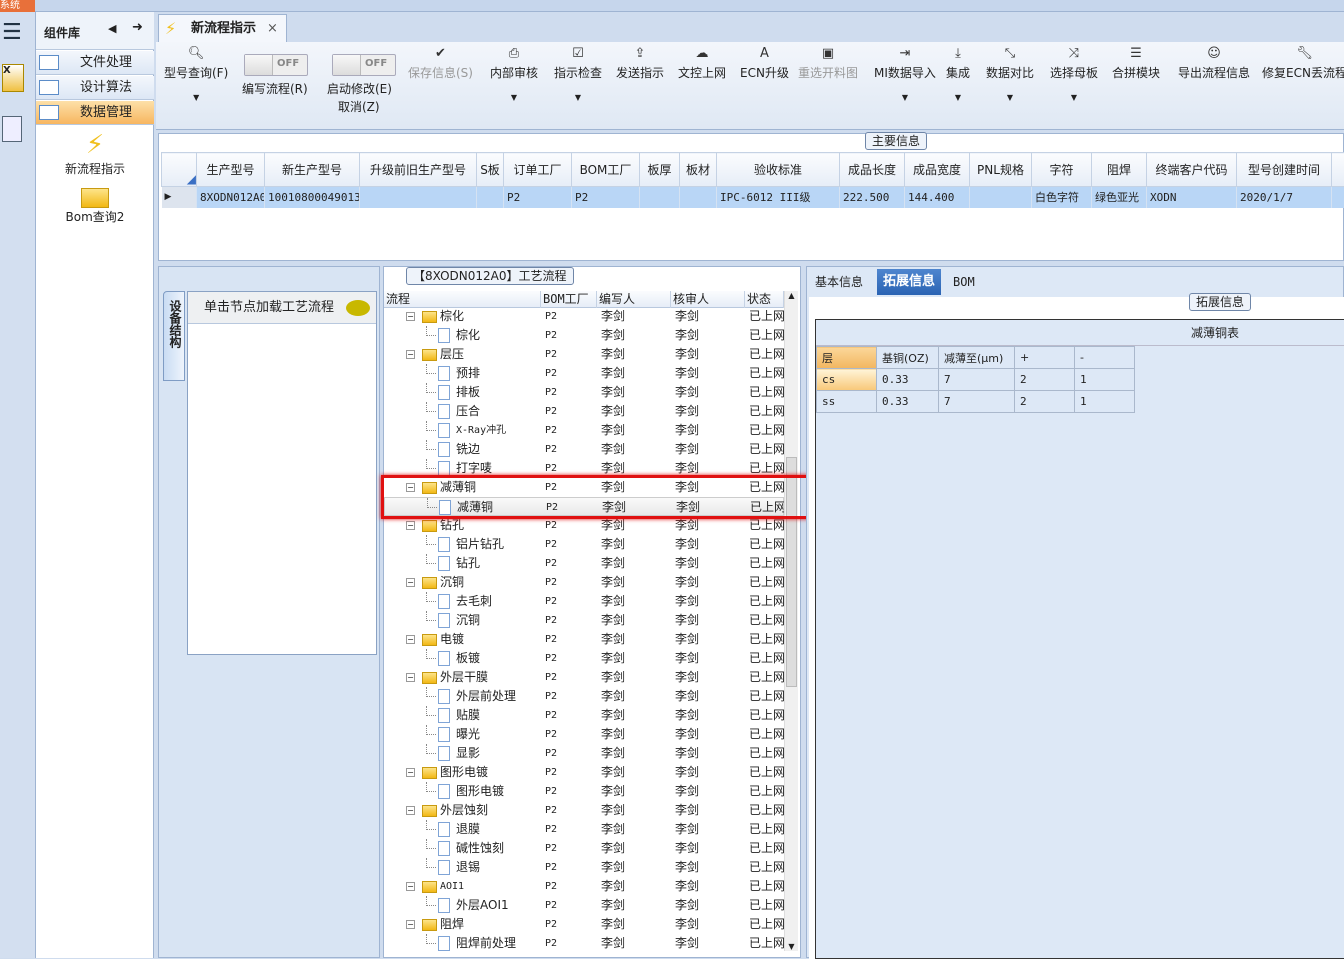  I want to click on process-row: 阻焊前处理P2李剑李剑已上网, so click(584, 943).